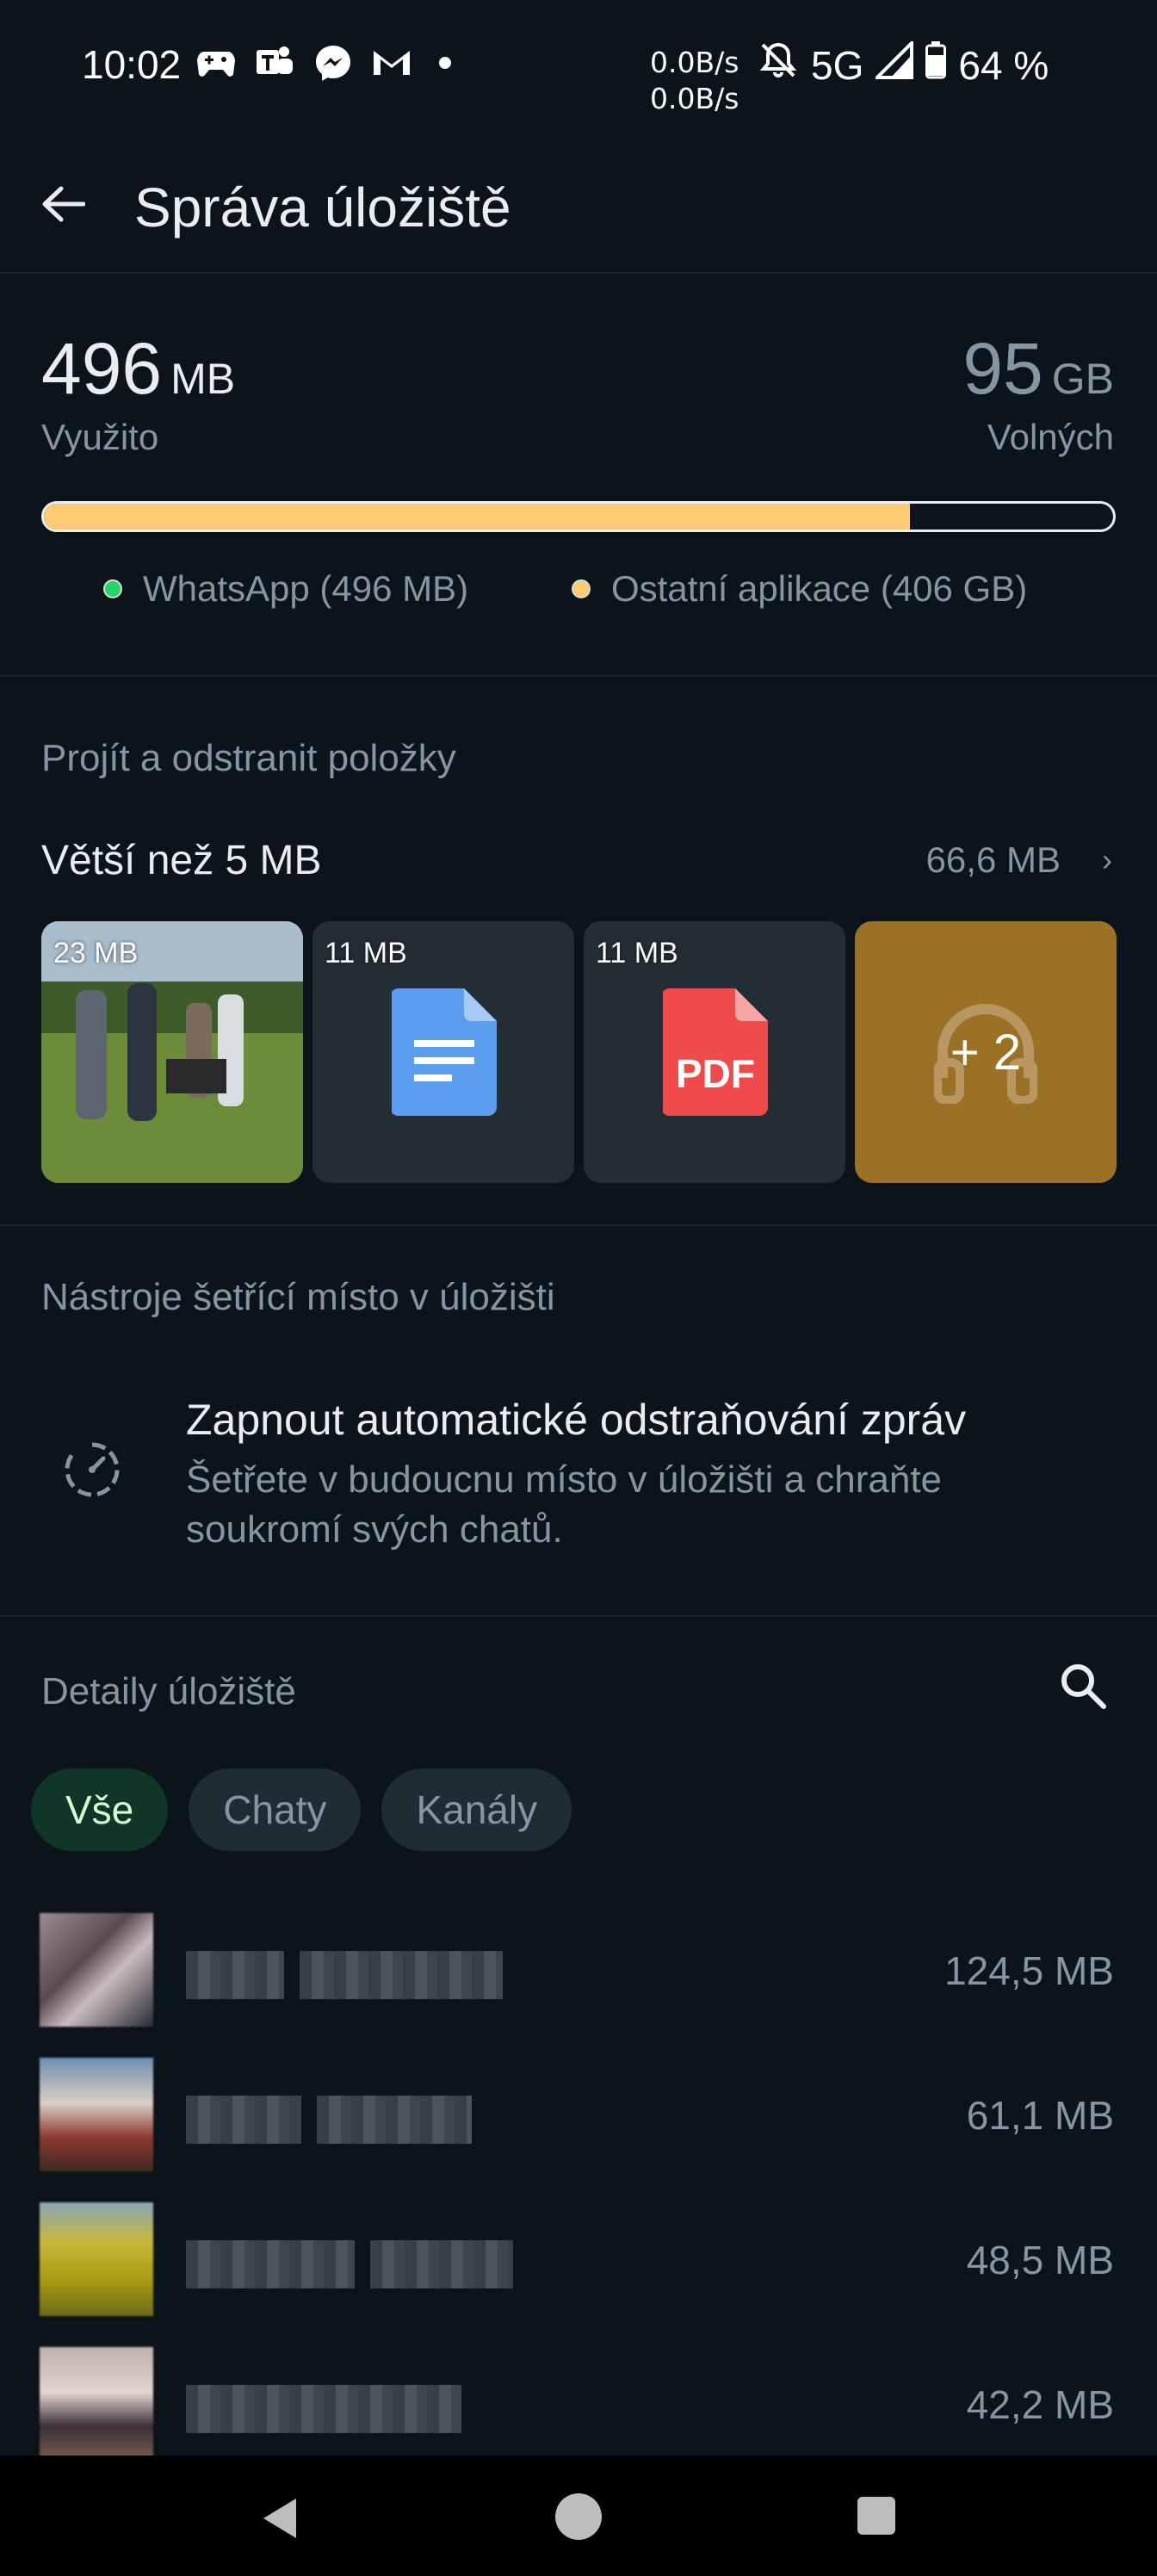  What do you see at coordinates (276, 1810) in the screenshot?
I see `chip-chats: Chaty` at bounding box center [276, 1810].